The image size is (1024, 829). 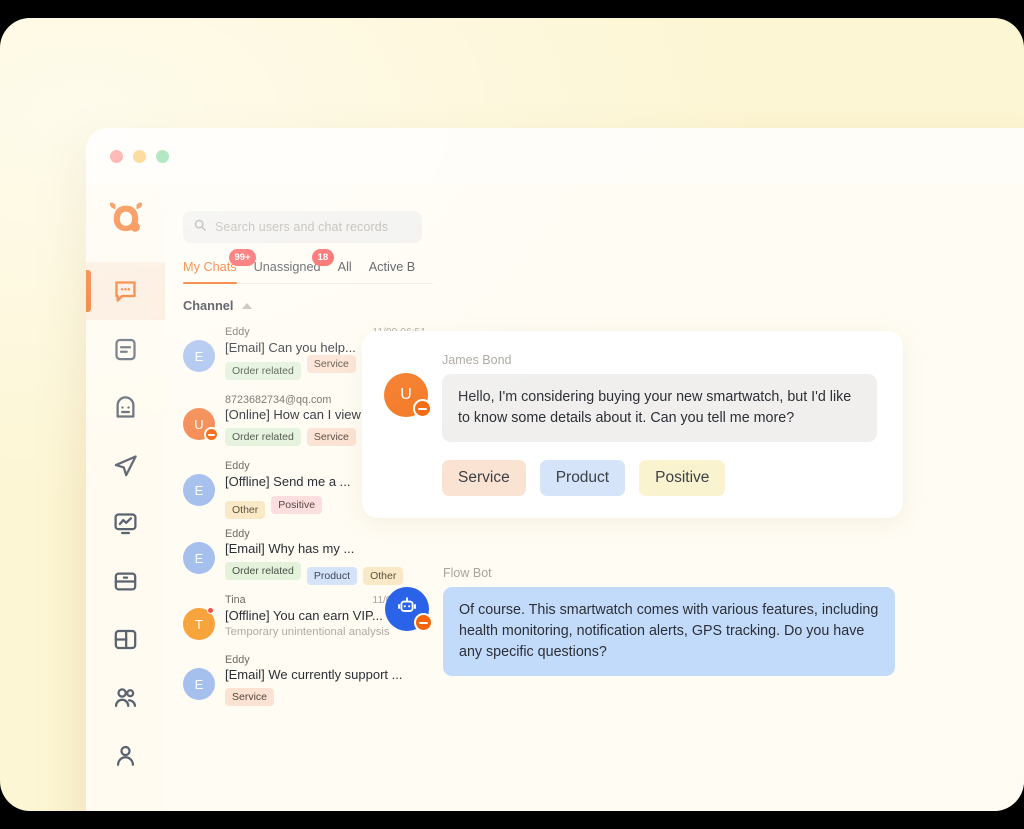 I want to click on robot-face-icon, so click(x=125, y=407).